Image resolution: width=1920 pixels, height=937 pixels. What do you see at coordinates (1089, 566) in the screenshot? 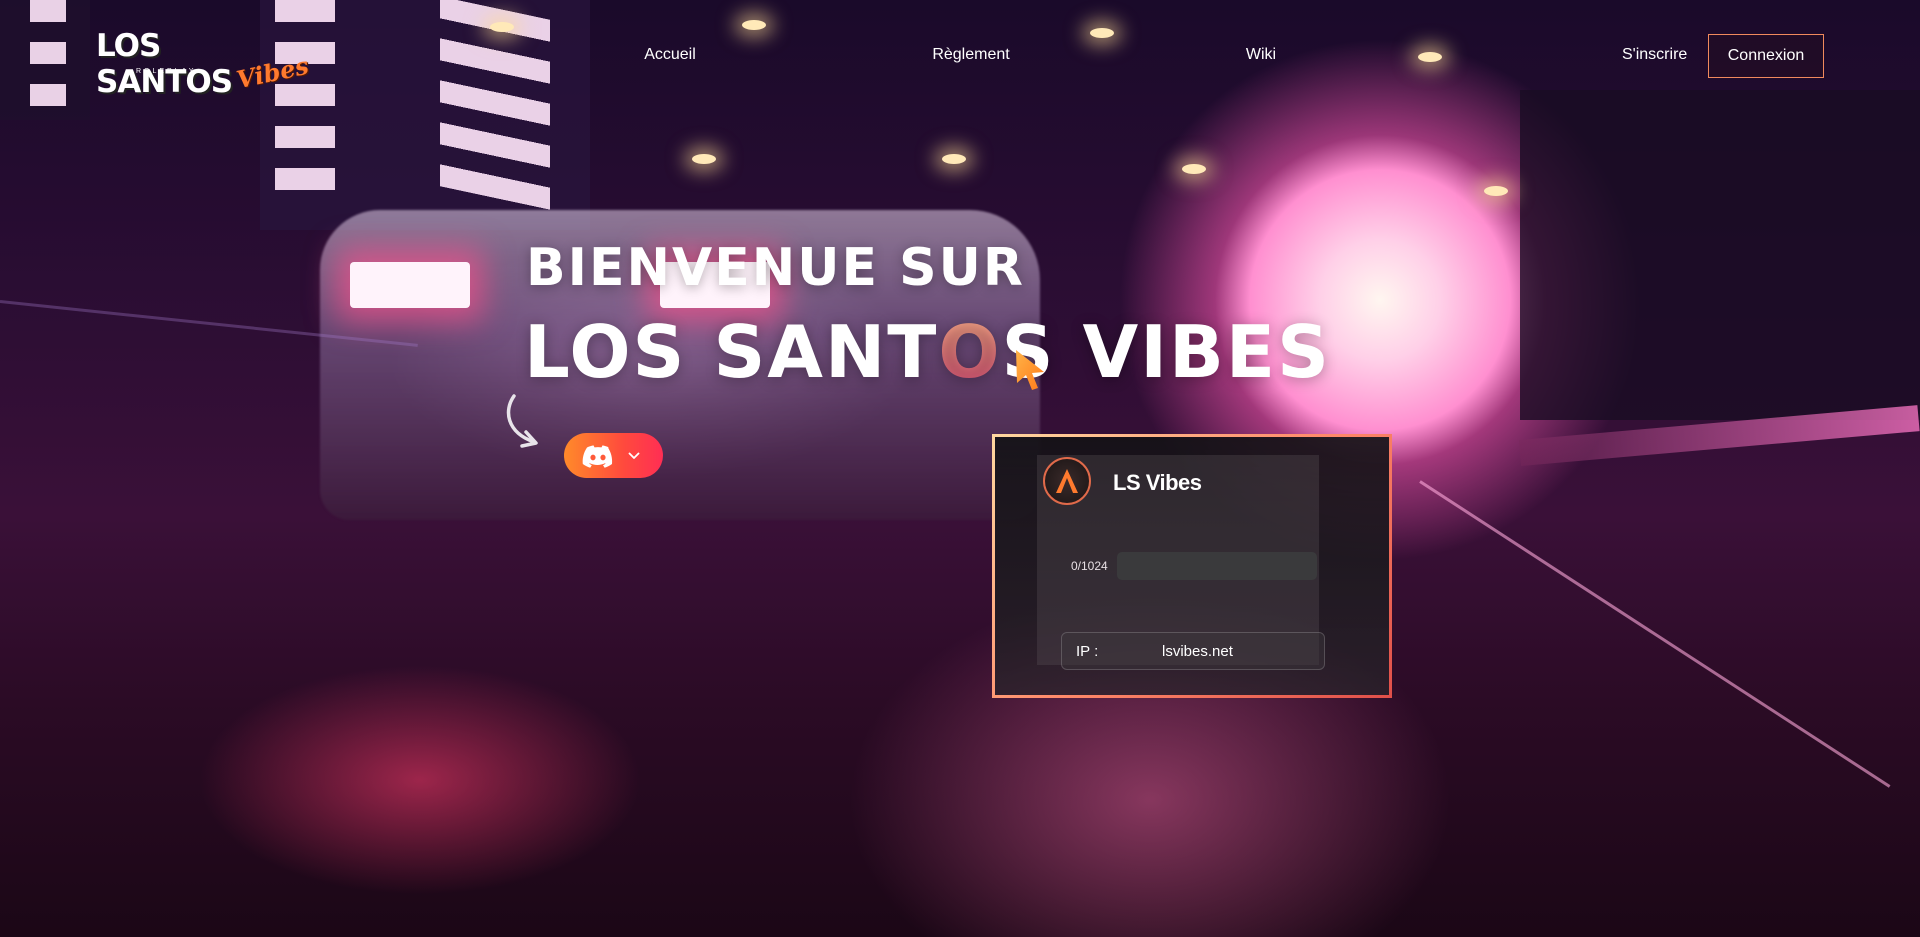
I see `players-count: 0/1024` at bounding box center [1089, 566].